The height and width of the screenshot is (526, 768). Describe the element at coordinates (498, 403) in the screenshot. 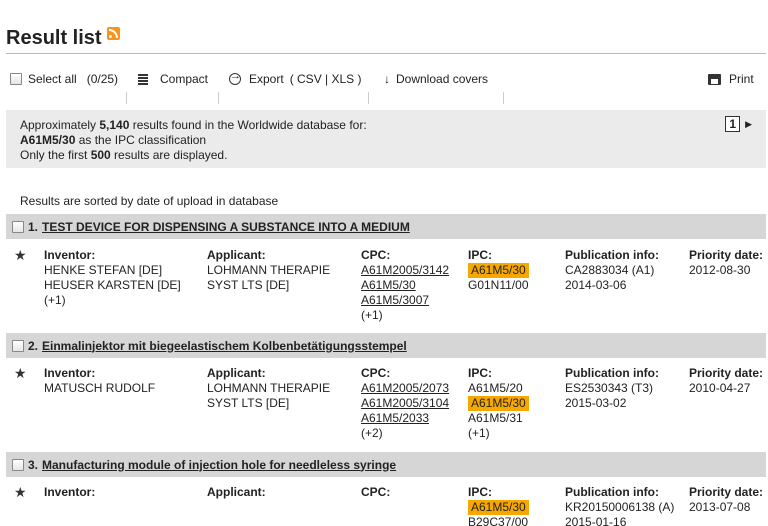

I see `ipc-code-highlighted: A61M5/30` at that location.